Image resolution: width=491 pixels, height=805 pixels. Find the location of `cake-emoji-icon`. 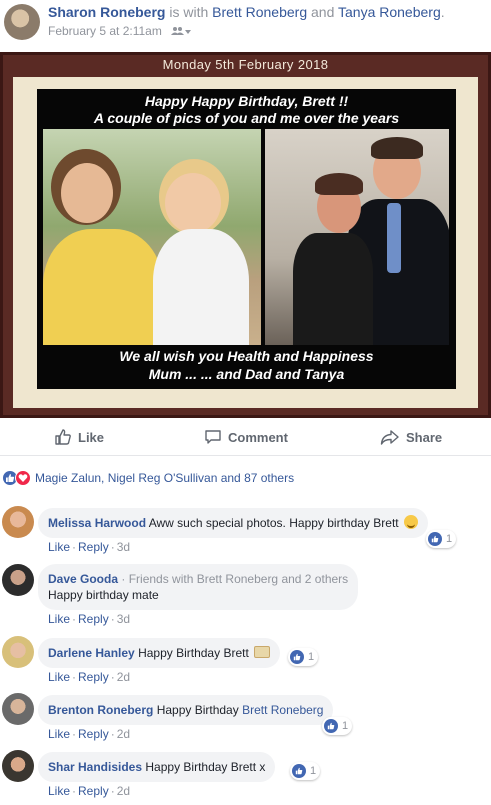

cake-emoji-icon is located at coordinates (262, 652).